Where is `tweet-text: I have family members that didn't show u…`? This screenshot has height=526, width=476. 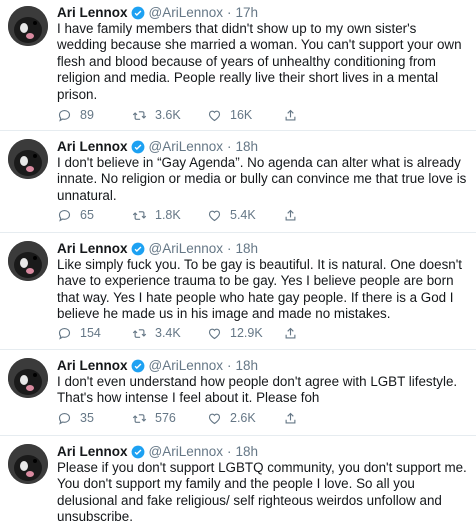
tweet-text: I have family members that didn't show u… is located at coordinates (259, 61).